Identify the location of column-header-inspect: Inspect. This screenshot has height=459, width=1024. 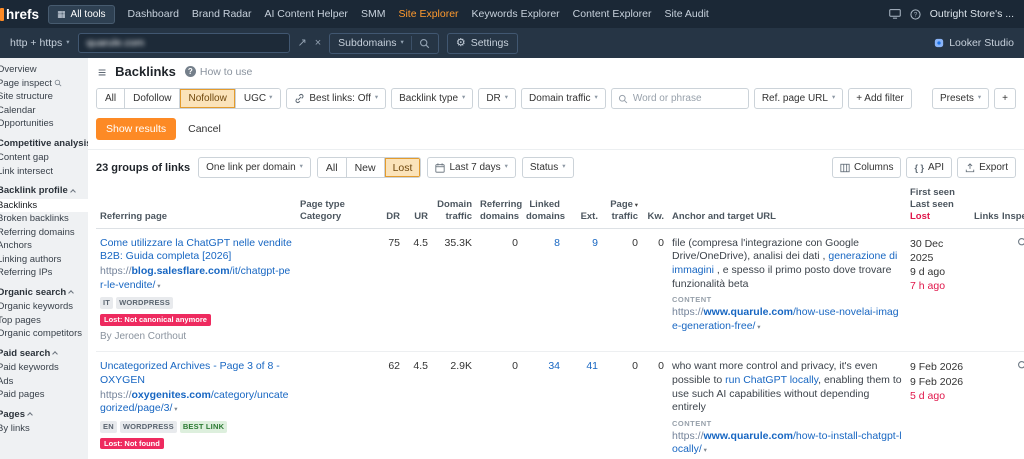
(1011, 207).